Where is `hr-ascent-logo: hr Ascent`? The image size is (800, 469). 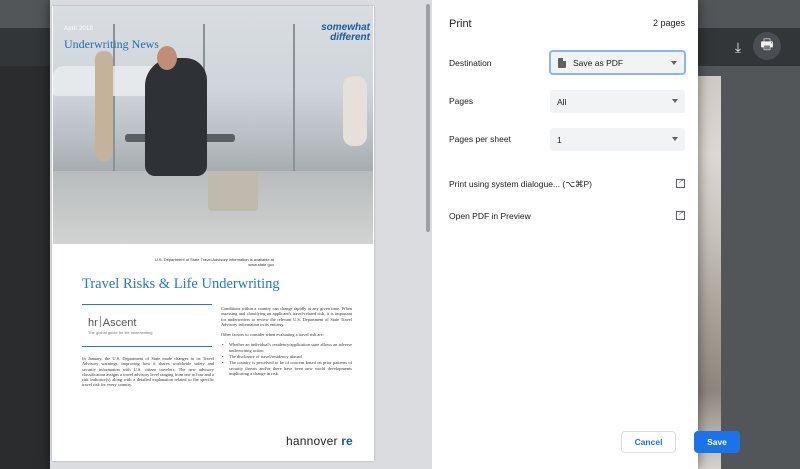
hr-ascent-logo: hr Ascent is located at coordinates (112, 322).